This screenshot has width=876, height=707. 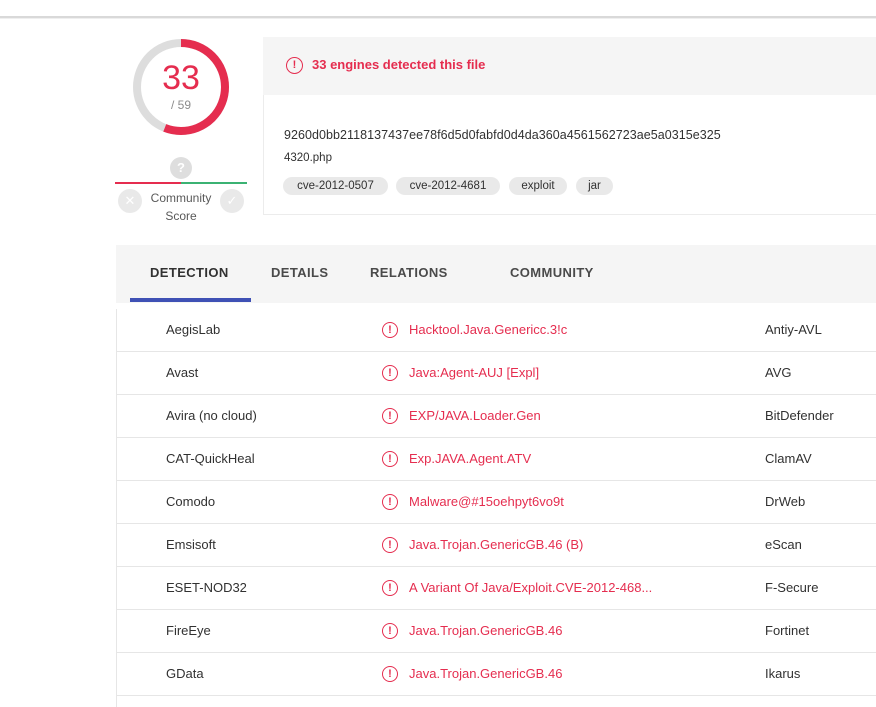 What do you see at coordinates (486, 501) in the screenshot?
I see `detection-result: Malware@#15oehpyt6vo9t` at bounding box center [486, 501].